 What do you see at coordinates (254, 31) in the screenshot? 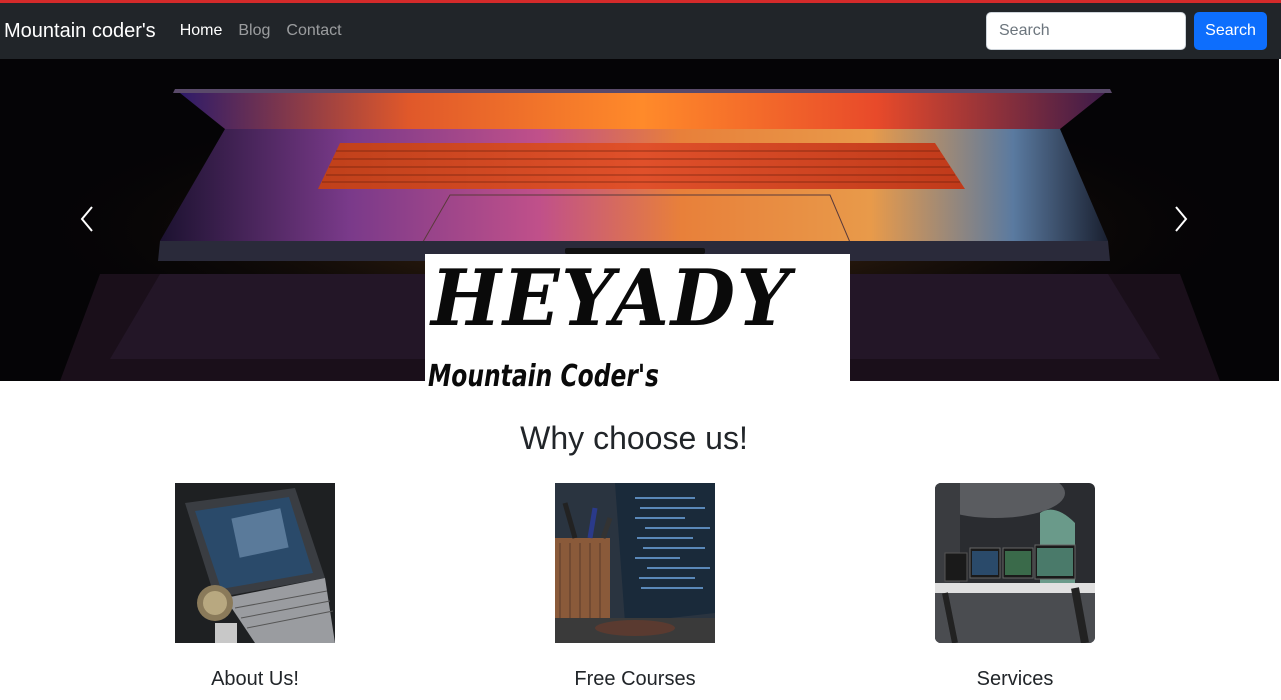
I see `nav-link-blog: Blog` at bounding box center [254, 31].